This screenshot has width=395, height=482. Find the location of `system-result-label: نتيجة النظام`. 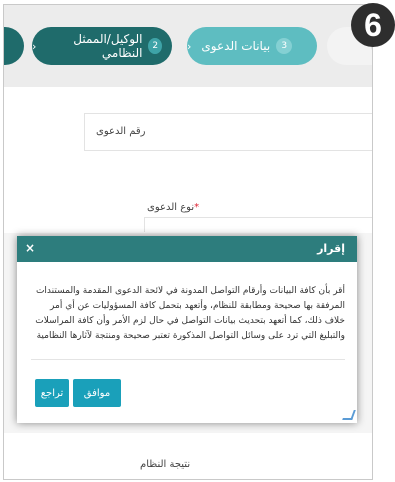

system-result-label: نتيجة النظام is located at coordinates (165, 464).